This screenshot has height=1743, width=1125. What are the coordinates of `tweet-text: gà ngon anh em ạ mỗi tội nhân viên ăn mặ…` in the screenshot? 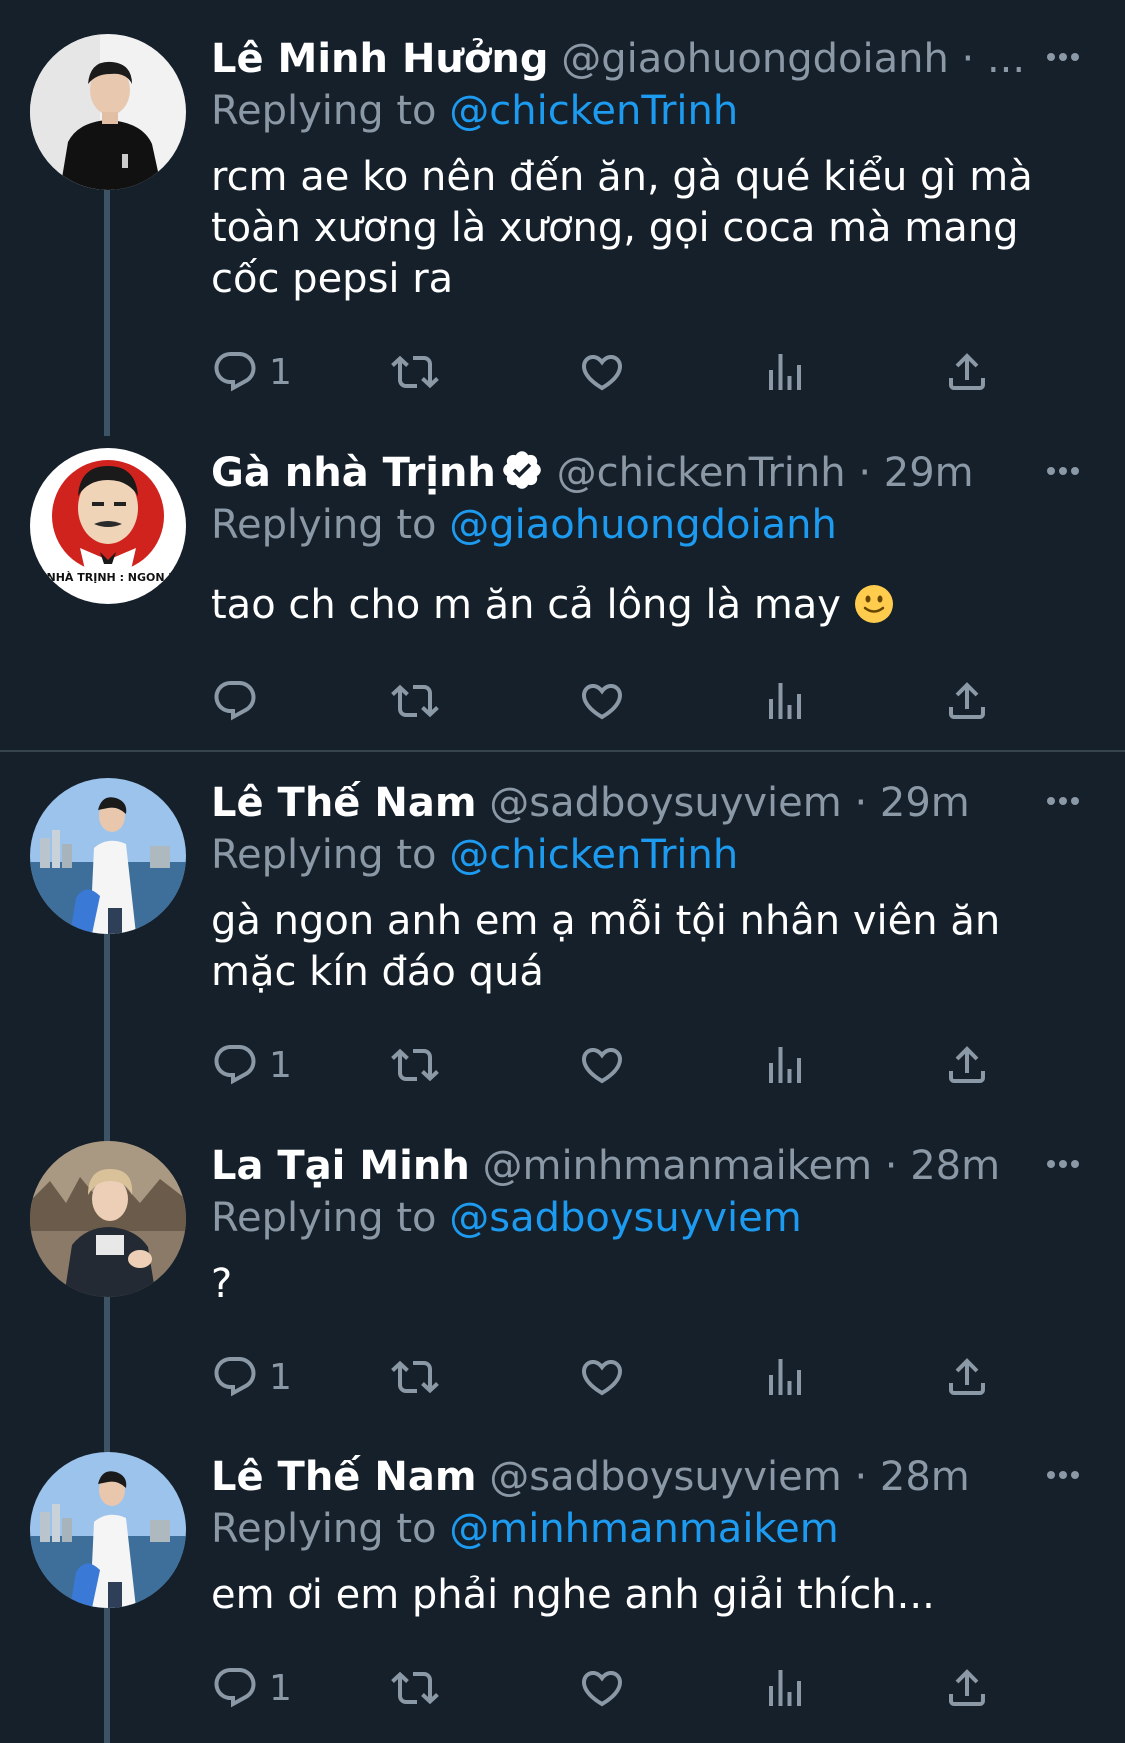 It's located at (606, 946).